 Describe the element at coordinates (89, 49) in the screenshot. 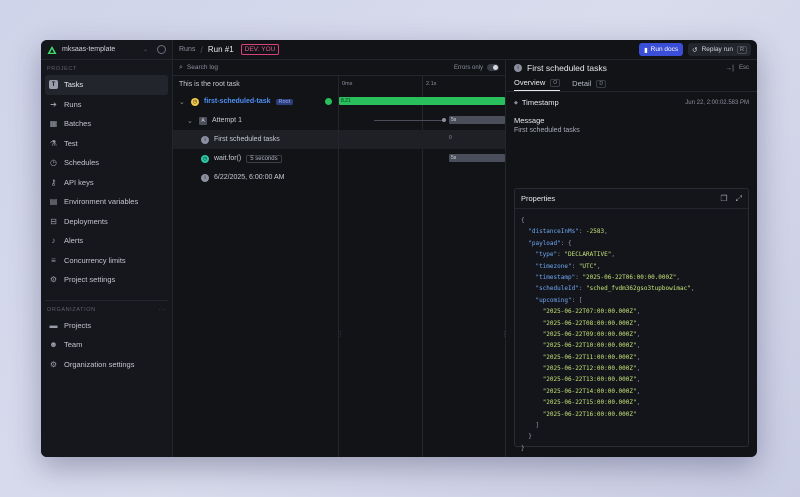

I see `org-name: mksaas-template` at that location.